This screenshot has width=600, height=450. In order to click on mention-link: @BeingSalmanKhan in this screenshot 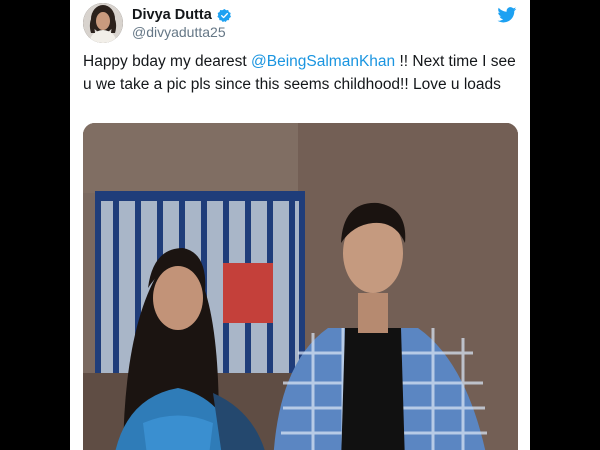, I will do `click(323, 61)`.